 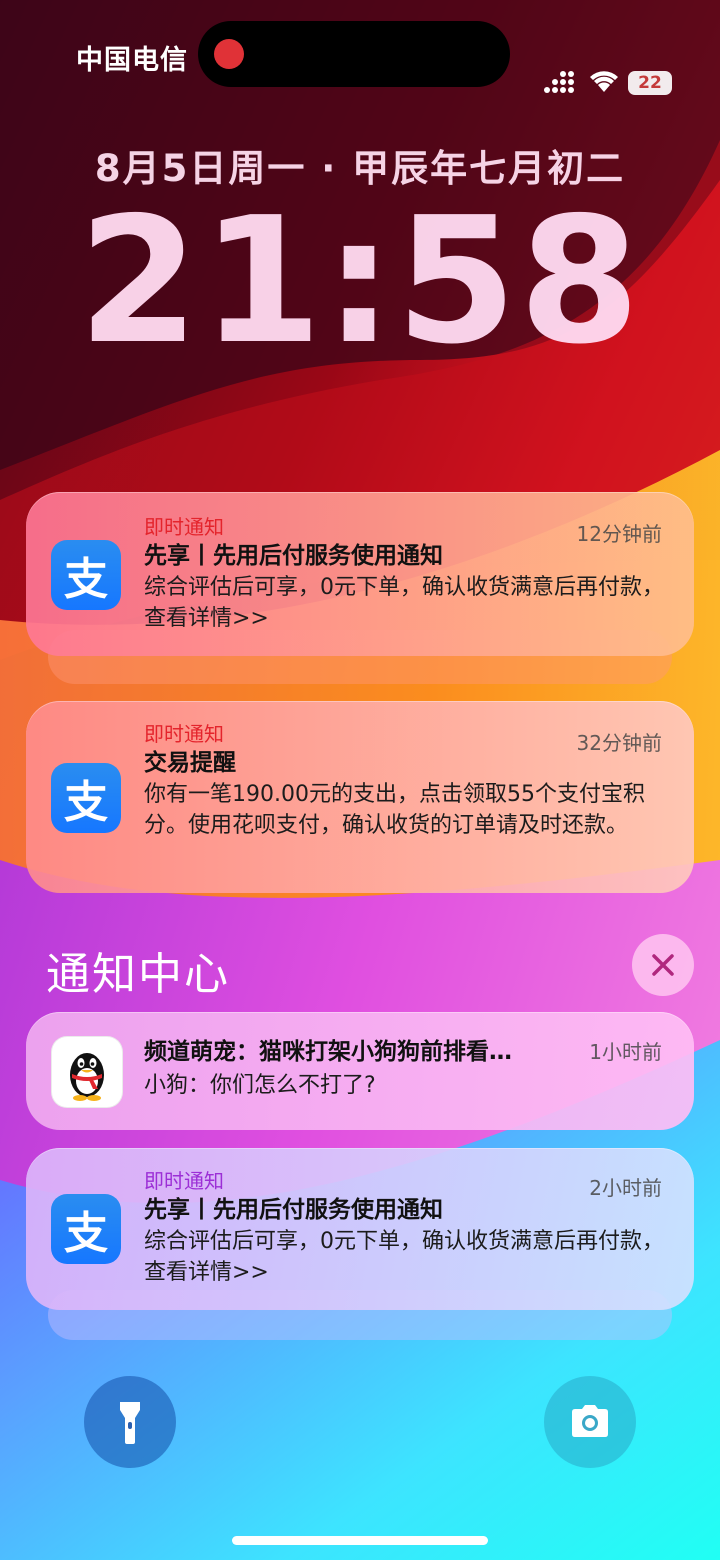 I want to click on recording-indicator, so click(x=229, y=54).